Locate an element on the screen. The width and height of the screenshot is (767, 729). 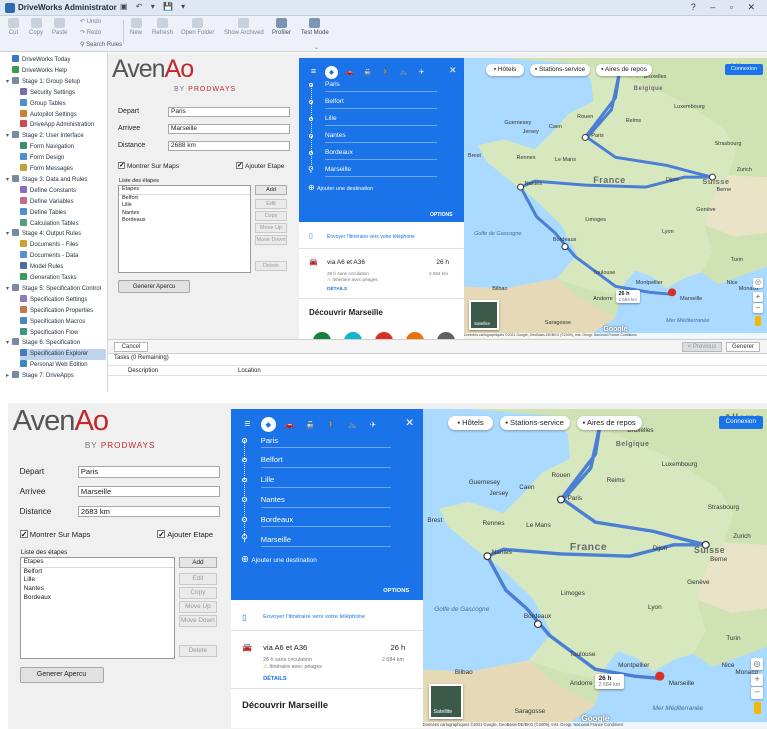
show-on-maps-checkbox: Montrer Sur Maps is located at coordinates (148, 165).